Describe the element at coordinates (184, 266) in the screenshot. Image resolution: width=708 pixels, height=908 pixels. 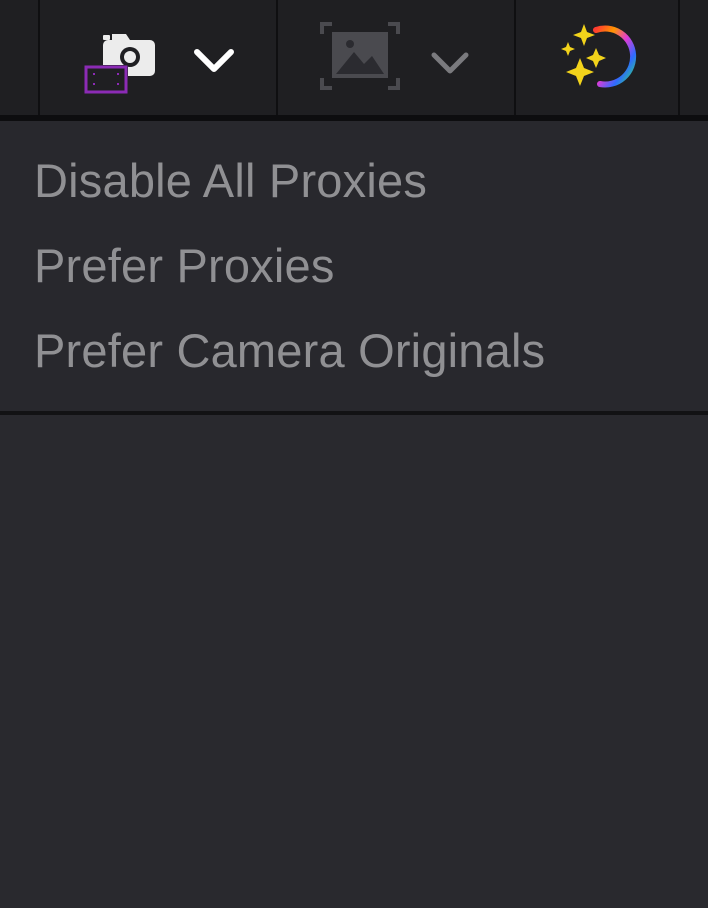
I see `menu-item-prefer-proxies: Prefer Proxies` at that location.